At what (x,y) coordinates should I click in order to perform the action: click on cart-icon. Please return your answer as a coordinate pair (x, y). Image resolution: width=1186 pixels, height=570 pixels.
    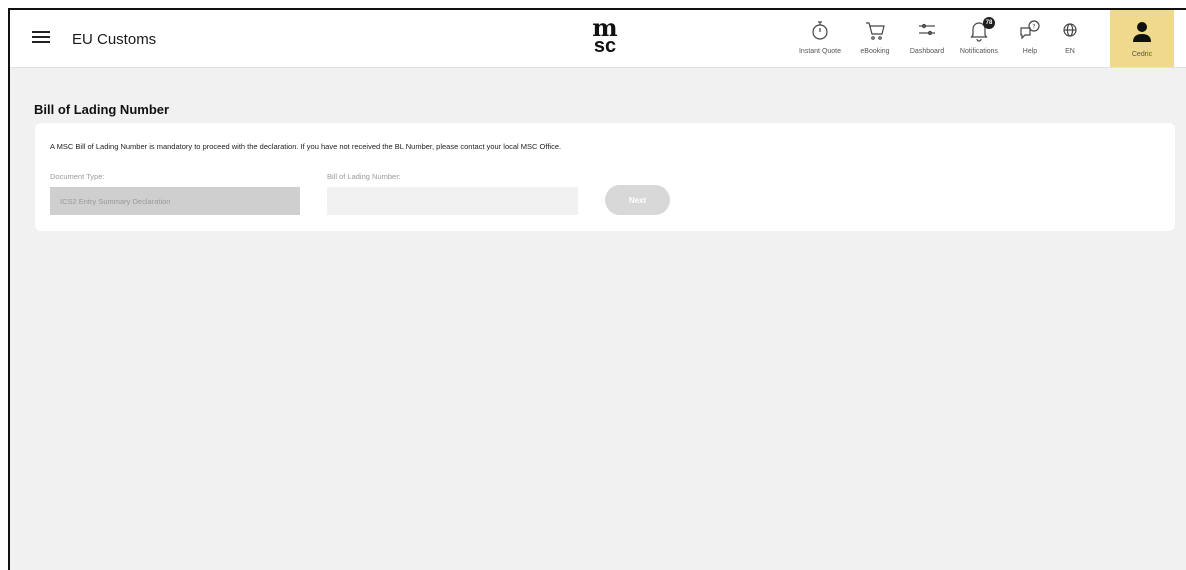
    Looking at the image, I should click on (875, 31).